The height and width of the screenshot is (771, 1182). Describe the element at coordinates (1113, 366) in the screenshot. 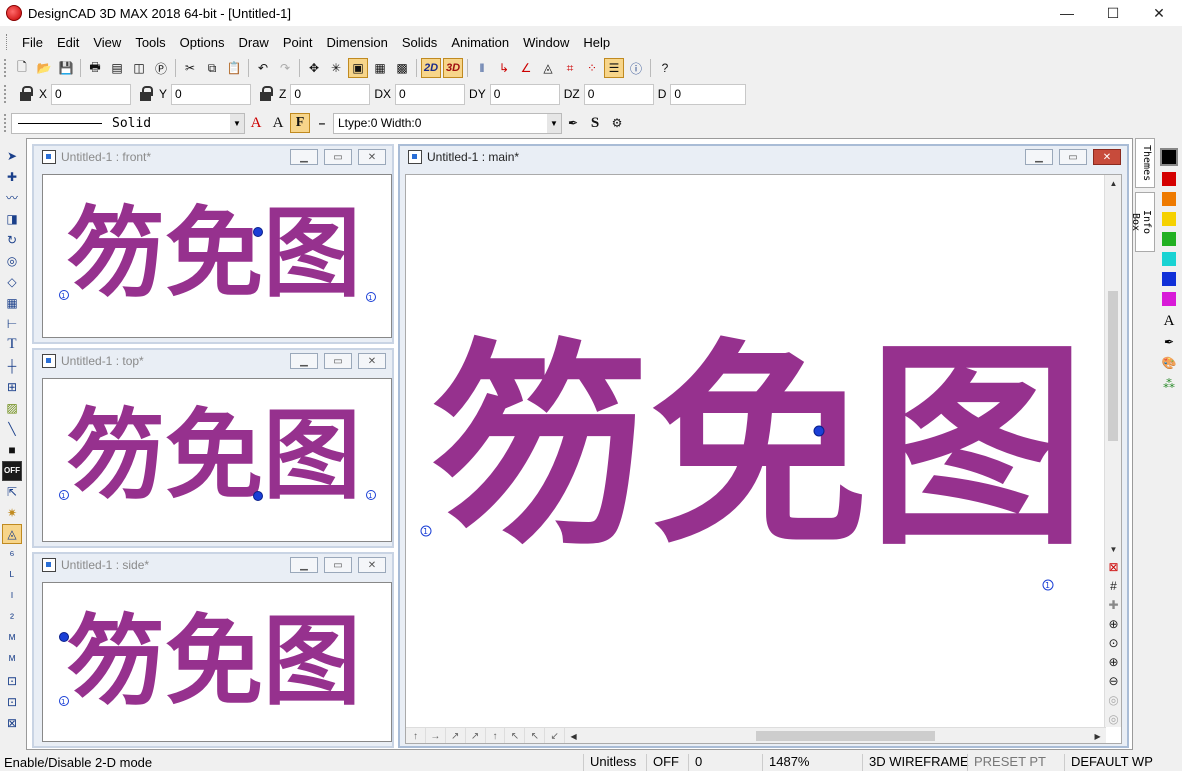

I see `scroll-thumb` at that location.